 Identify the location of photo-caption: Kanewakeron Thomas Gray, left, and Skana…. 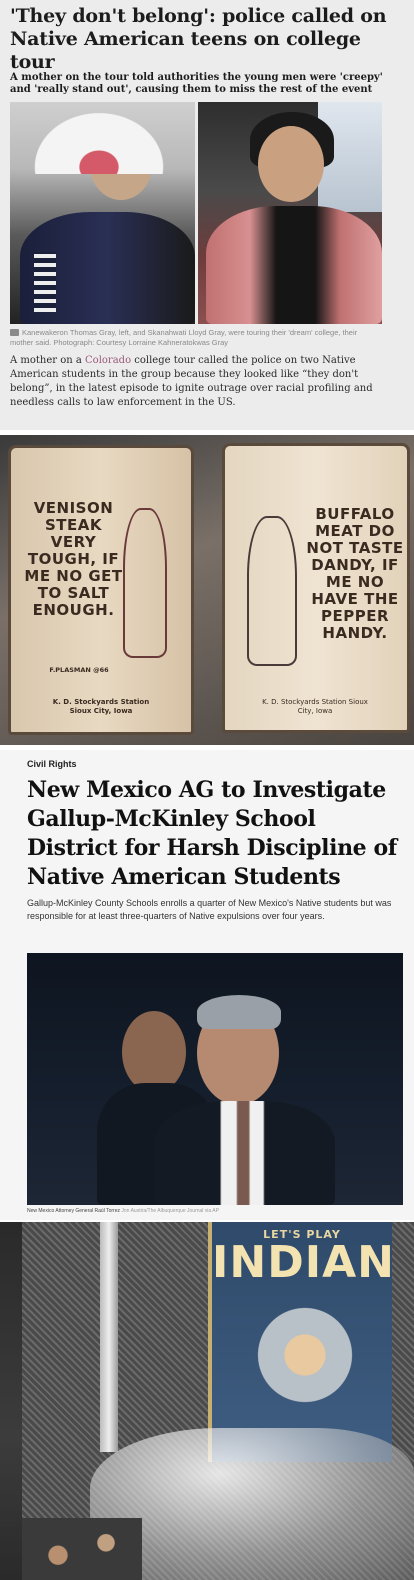
(196, 338).